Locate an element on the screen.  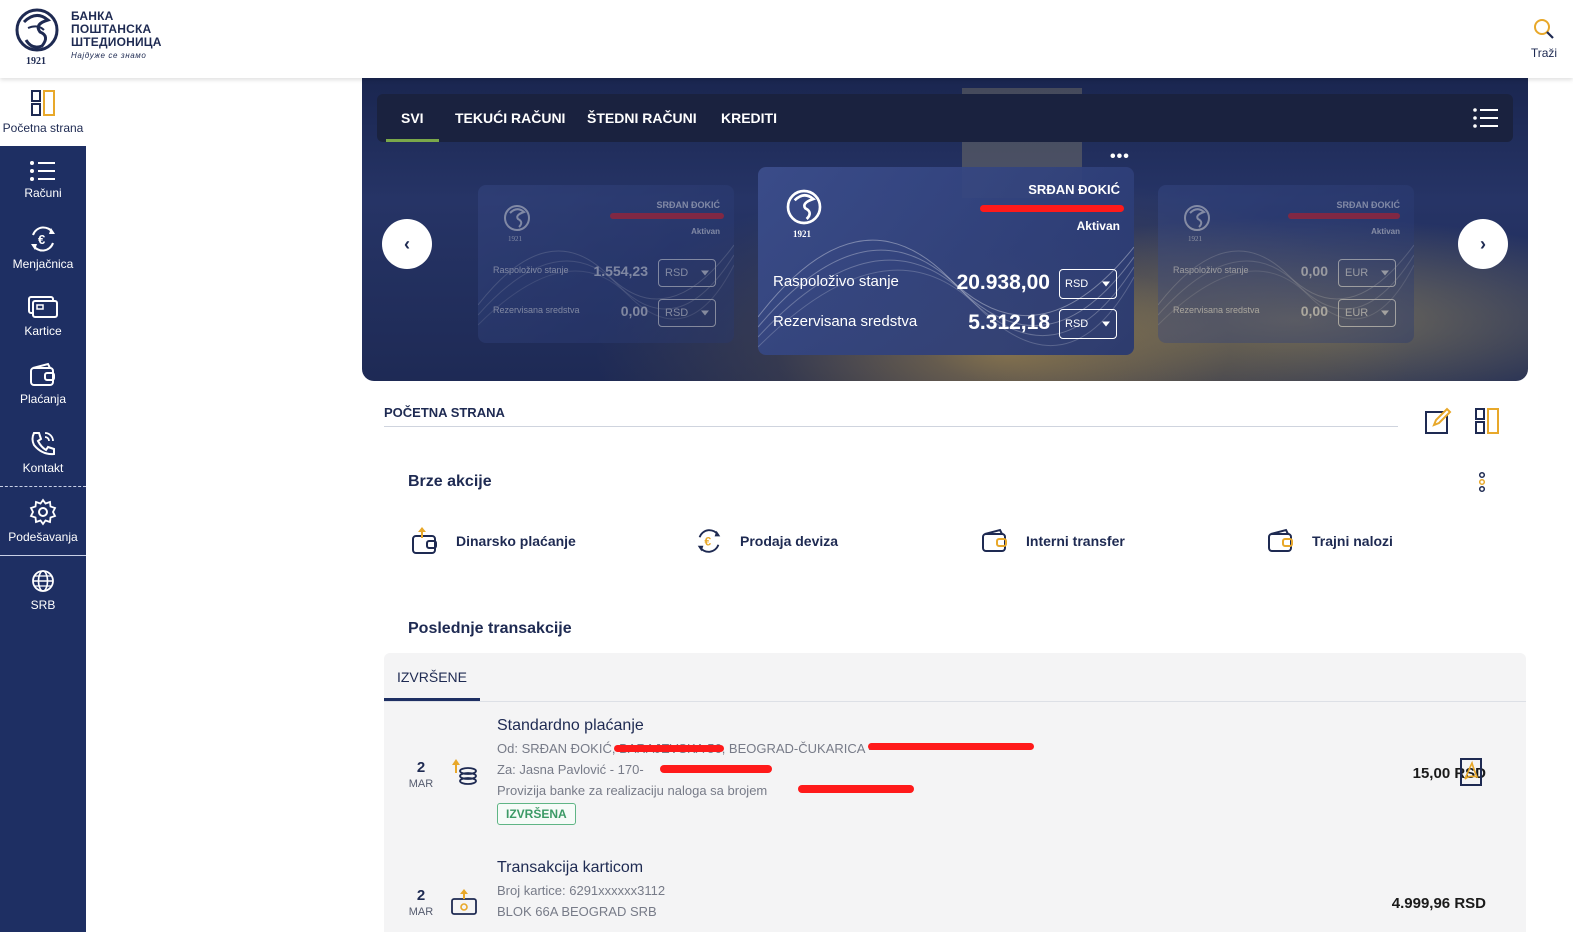
currency-value: EUR is located at coordinates (1357, 313).